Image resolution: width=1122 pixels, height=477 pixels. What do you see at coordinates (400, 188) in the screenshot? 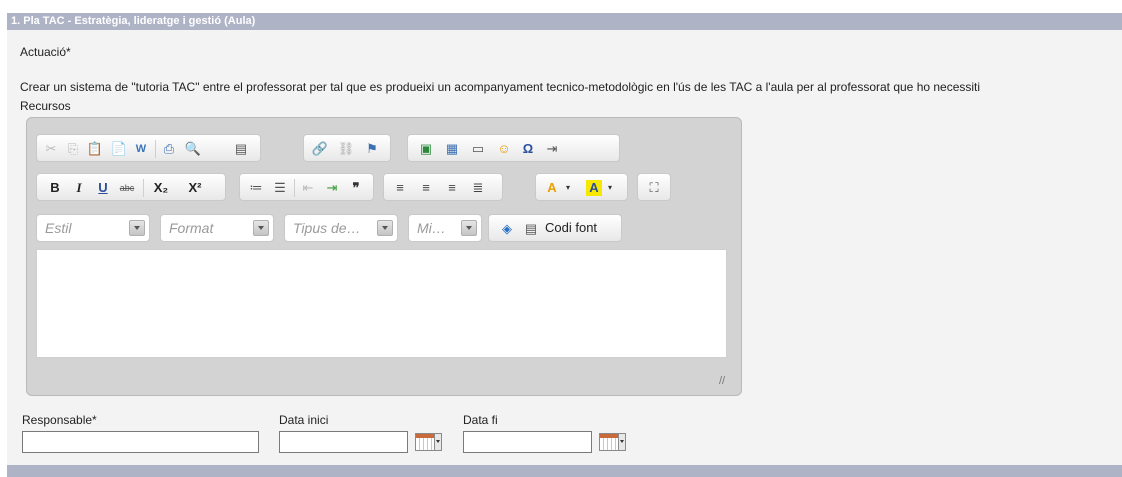
I see `align-left-icon: ≡` at bounding box center [400, 188].